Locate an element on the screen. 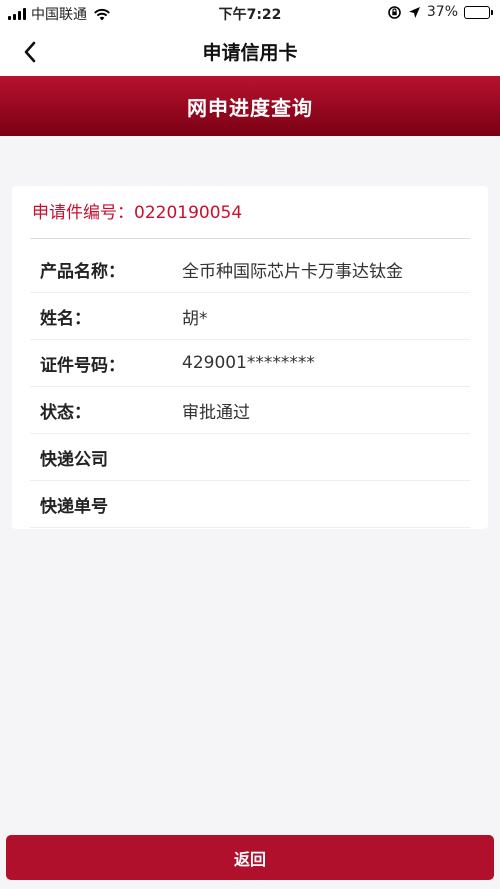 This screenshot has height=889, width=500. row-value: 审批通过 is located at coordinates (216, 412).